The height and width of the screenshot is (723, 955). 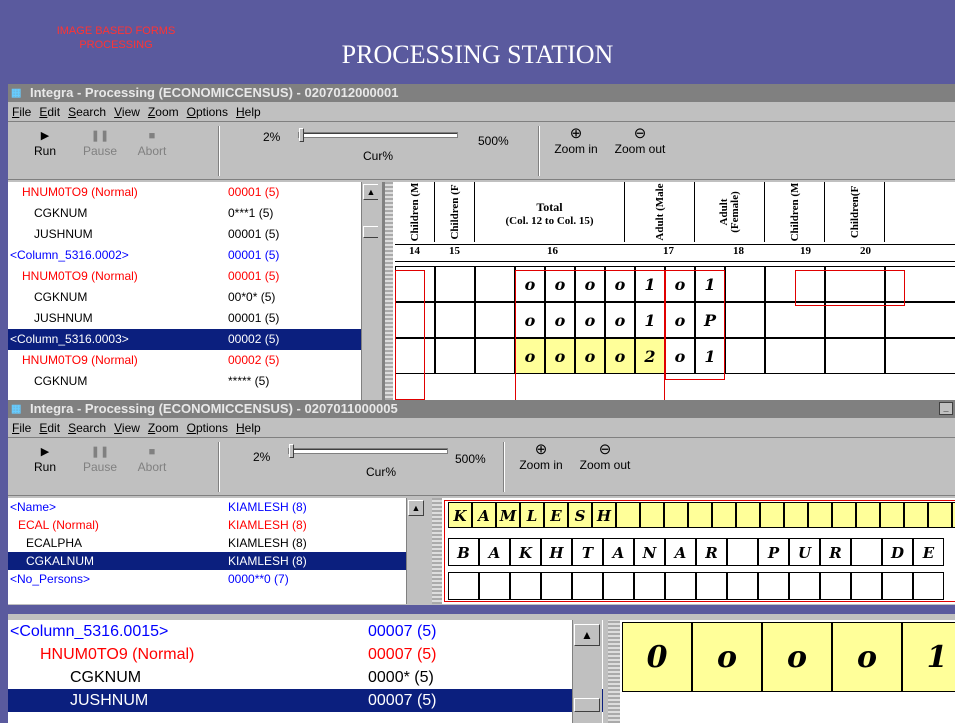 I want to click on tree-row: CGKALNUM KIAMLESH (8), so click(x=216, y=561).